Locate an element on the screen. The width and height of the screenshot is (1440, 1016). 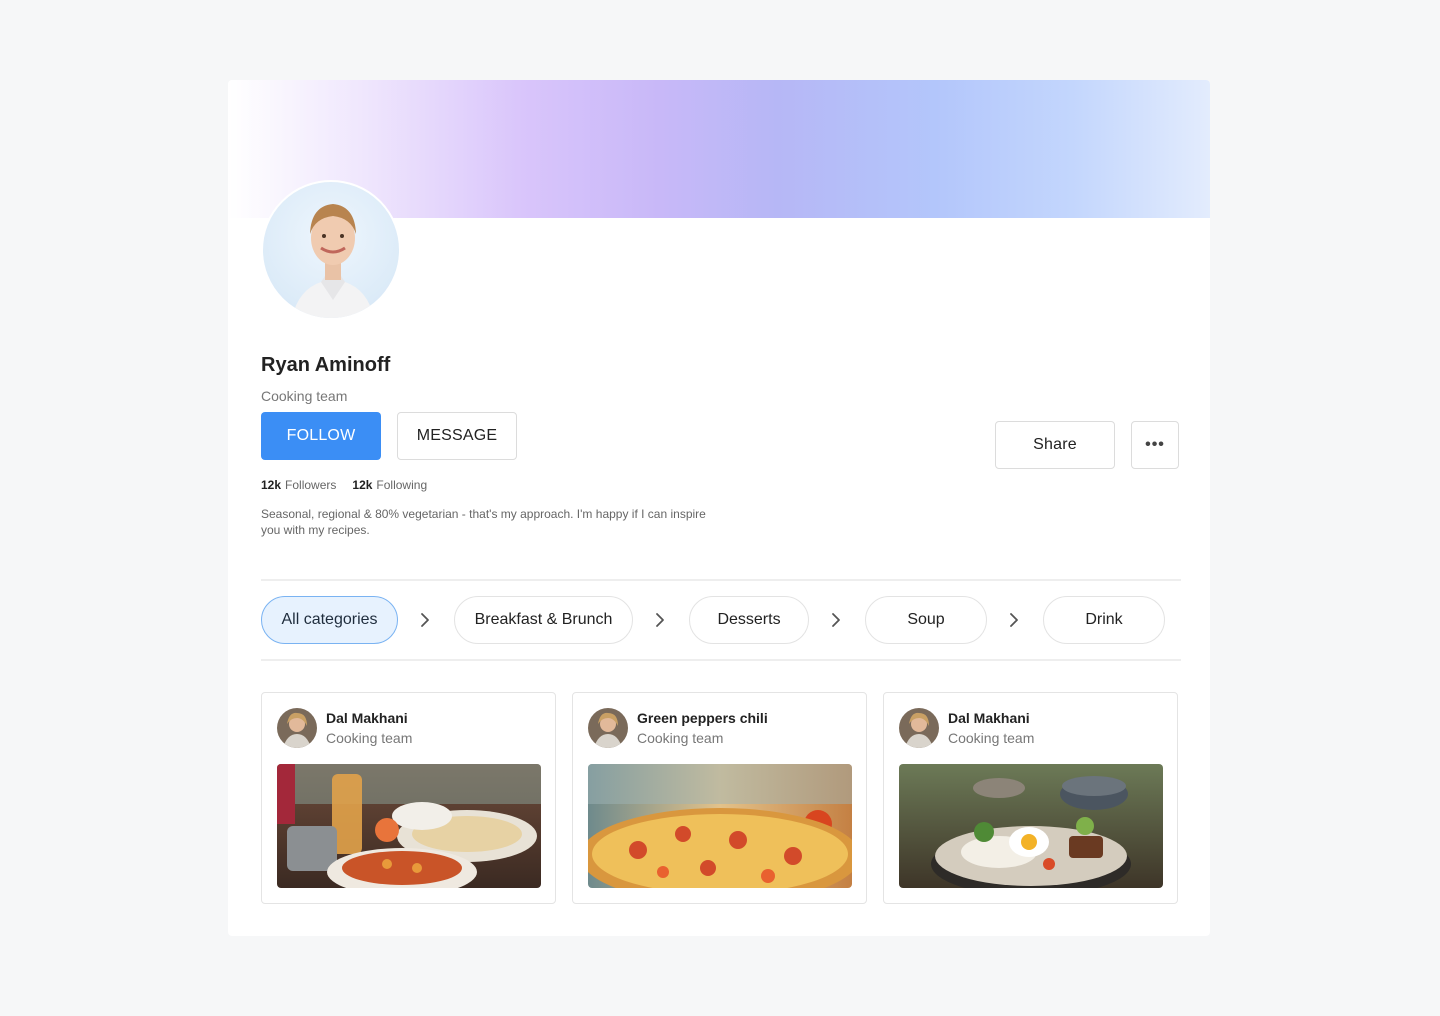
more-horizontal-icon: ••• is located at coordinates (1155, 444).